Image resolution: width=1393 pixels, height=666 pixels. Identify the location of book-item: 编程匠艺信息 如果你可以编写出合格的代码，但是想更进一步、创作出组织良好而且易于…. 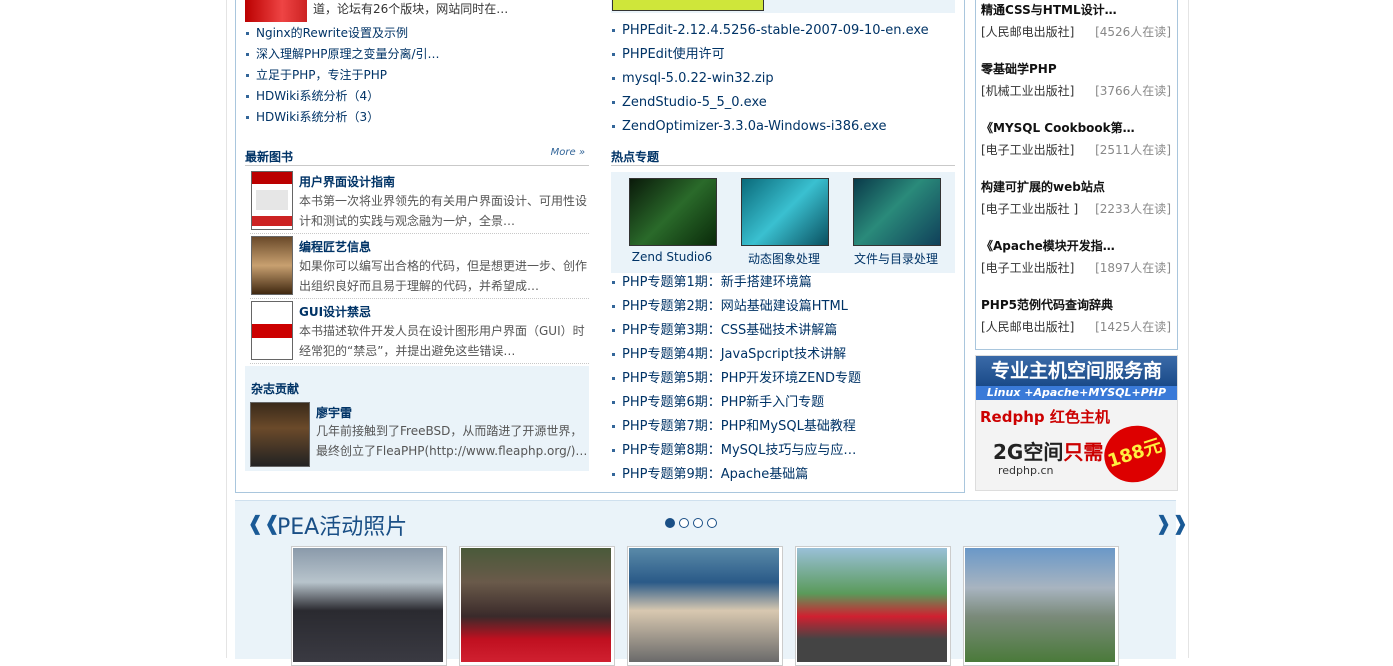
(419, 267).